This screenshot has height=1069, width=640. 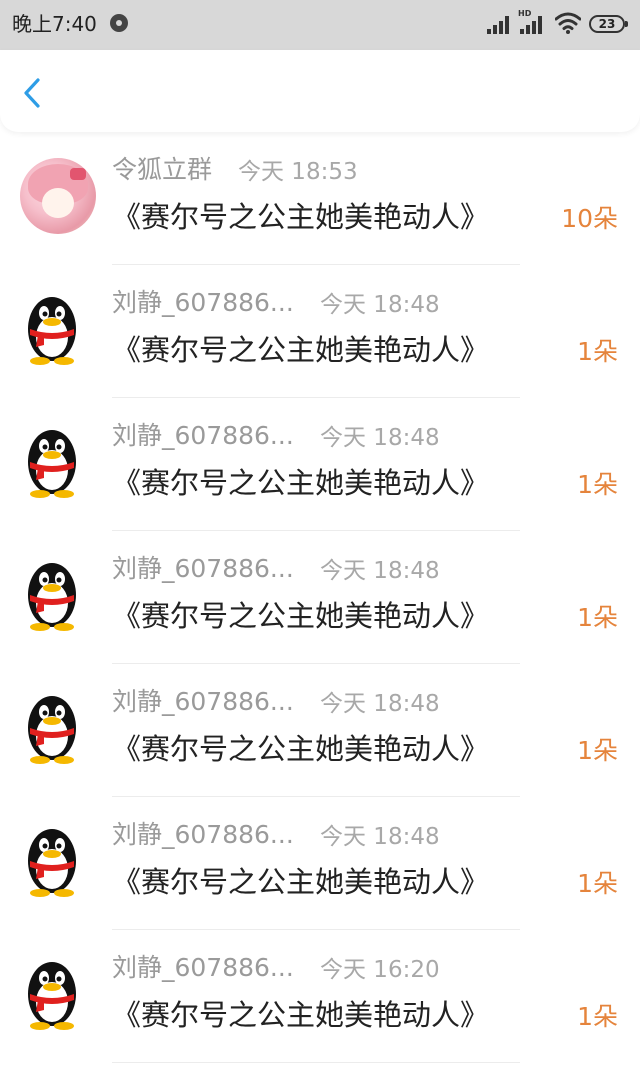 I want to click on avatar, so click(x=58, y=196).